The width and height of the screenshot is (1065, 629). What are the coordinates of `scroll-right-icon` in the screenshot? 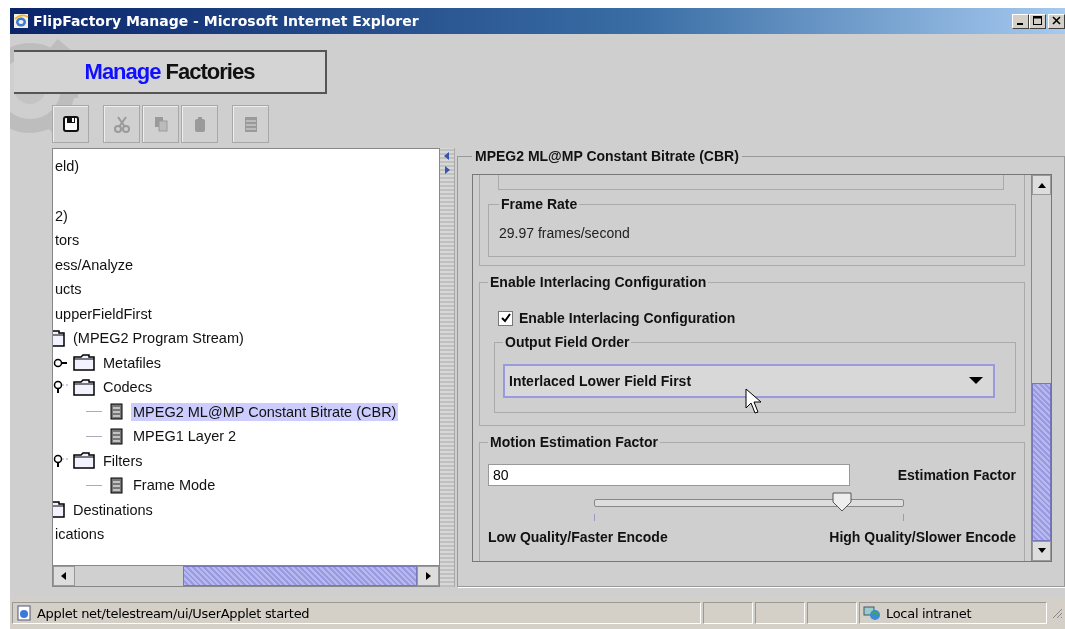 It's located at (428, 576).